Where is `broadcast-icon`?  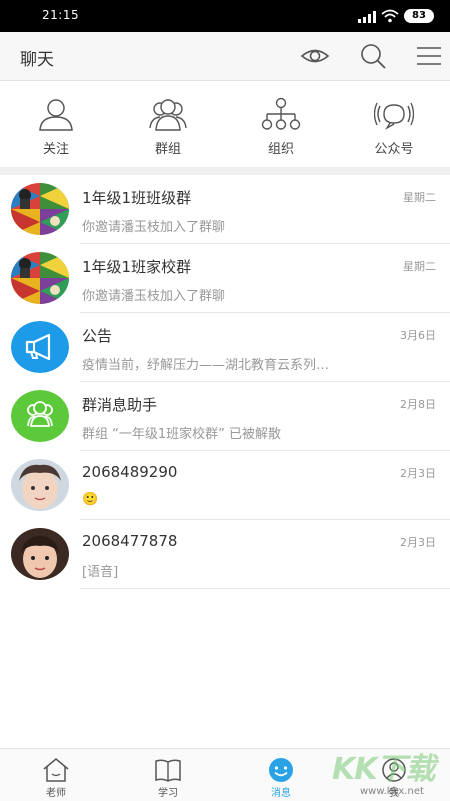
broadcast-icon is located at coordinates (394, 116).